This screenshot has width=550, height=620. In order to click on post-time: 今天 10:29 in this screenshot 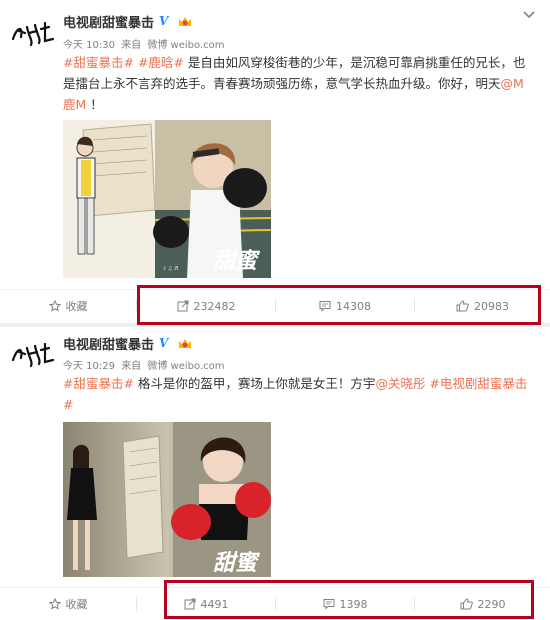, I will do `click(89, 366)`.